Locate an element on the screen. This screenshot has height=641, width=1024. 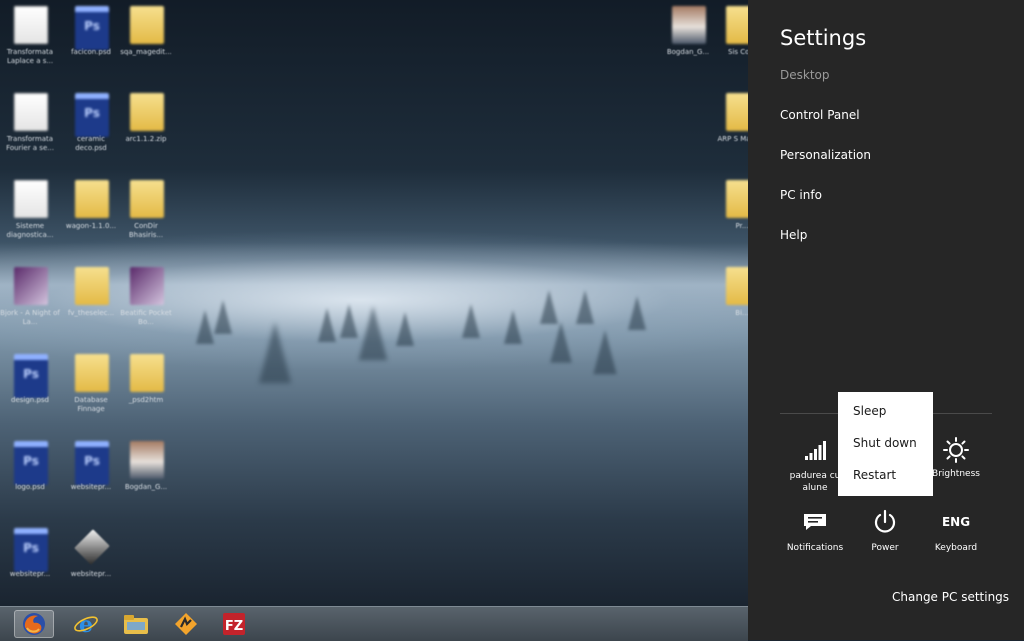
desktop-icon: arc1.1.2.zip is located at coordinates (146, 126).